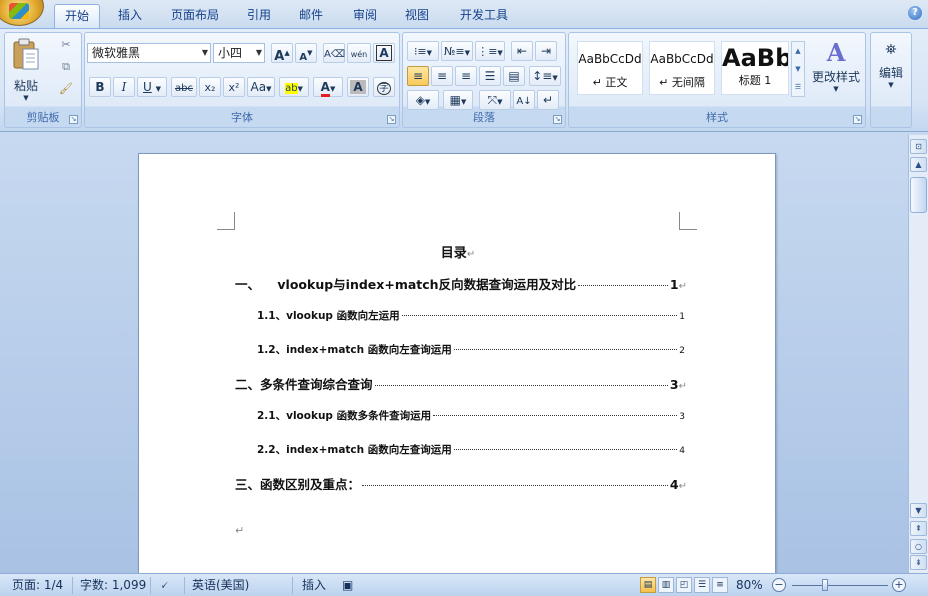 The width and height of the screenshot is (928, 596). What do you see at coordinates (311, 16) in the screenshot?
I see `tab-mailings: 邮件` at bounding box center [311, 16].